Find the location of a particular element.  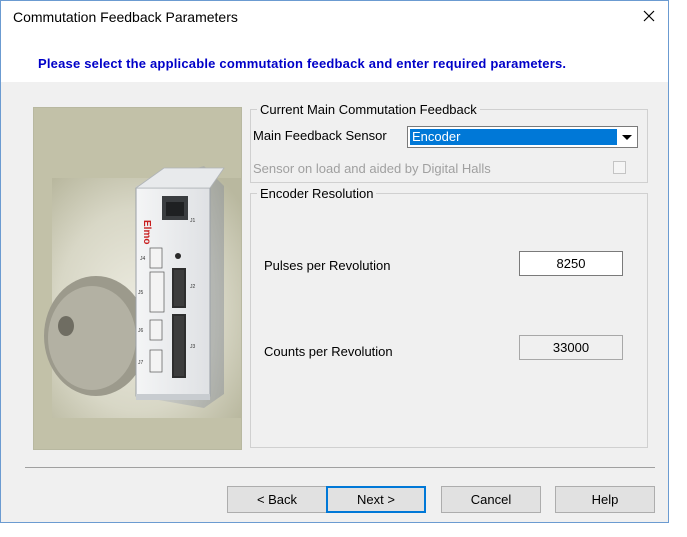

brand-logo-text: Elmo is located at coordinates (146, 232).